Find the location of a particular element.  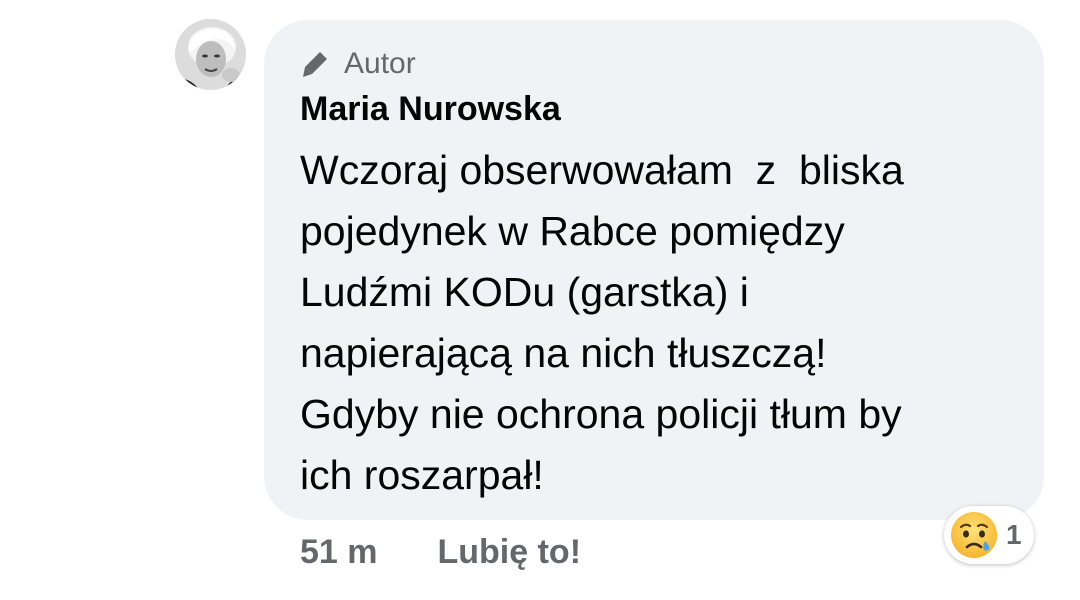

like-button: Lubię to! is located at coordinates (510, 552).